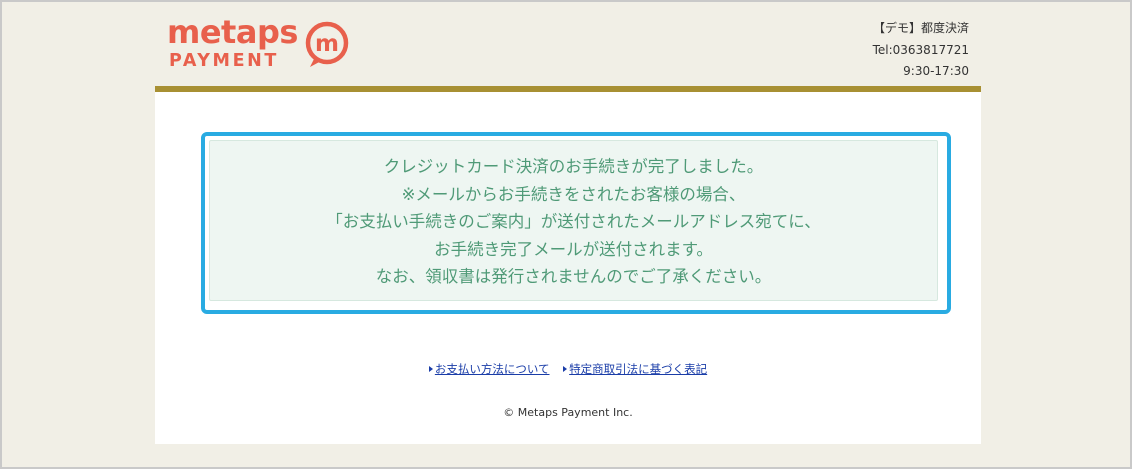 The image size is (1132, 469). What do you see at coordinates (573, 276) in the screenshot?
I see `notice-line: なお、領収書は発行されませんのでご了承ください。` at bounding box center [573, 276].